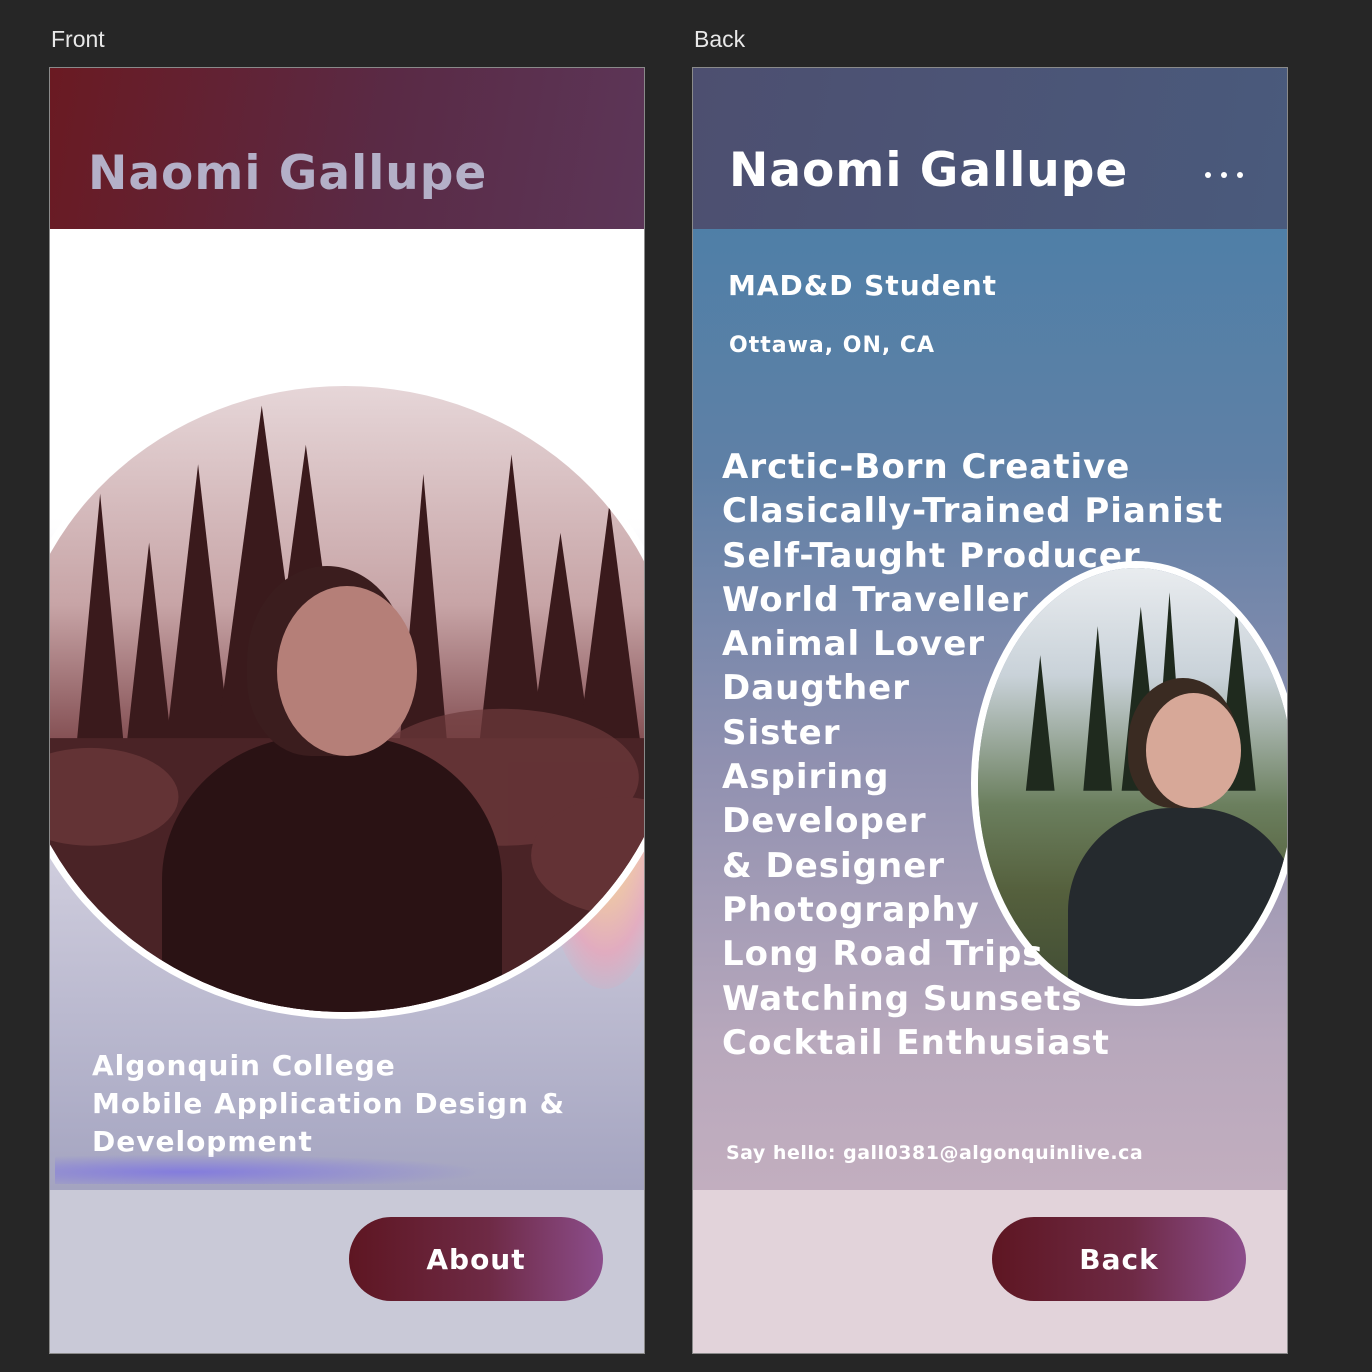 The image size is (1372, 1372). What do you see at coordinates (824, 821) in the screenshot?
I see `trait-item: Developer` at bounding box center [824, 821].